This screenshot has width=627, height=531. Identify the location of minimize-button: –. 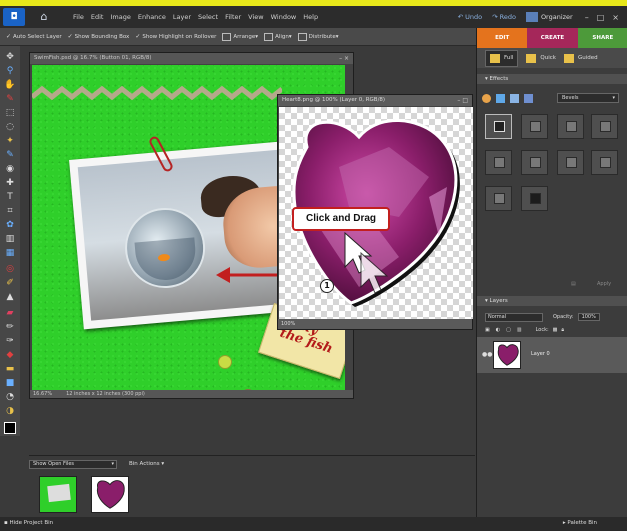
(587, 17).